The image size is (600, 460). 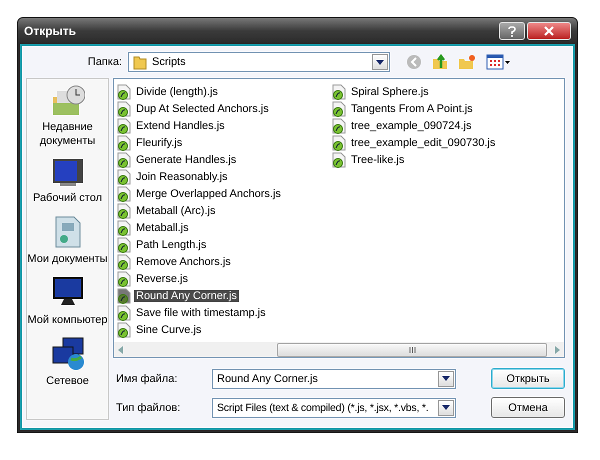 What do you see at coordinates (467, 62) in the screenshot?
I see `new-folder-icon` at bounding box center [467, 62].